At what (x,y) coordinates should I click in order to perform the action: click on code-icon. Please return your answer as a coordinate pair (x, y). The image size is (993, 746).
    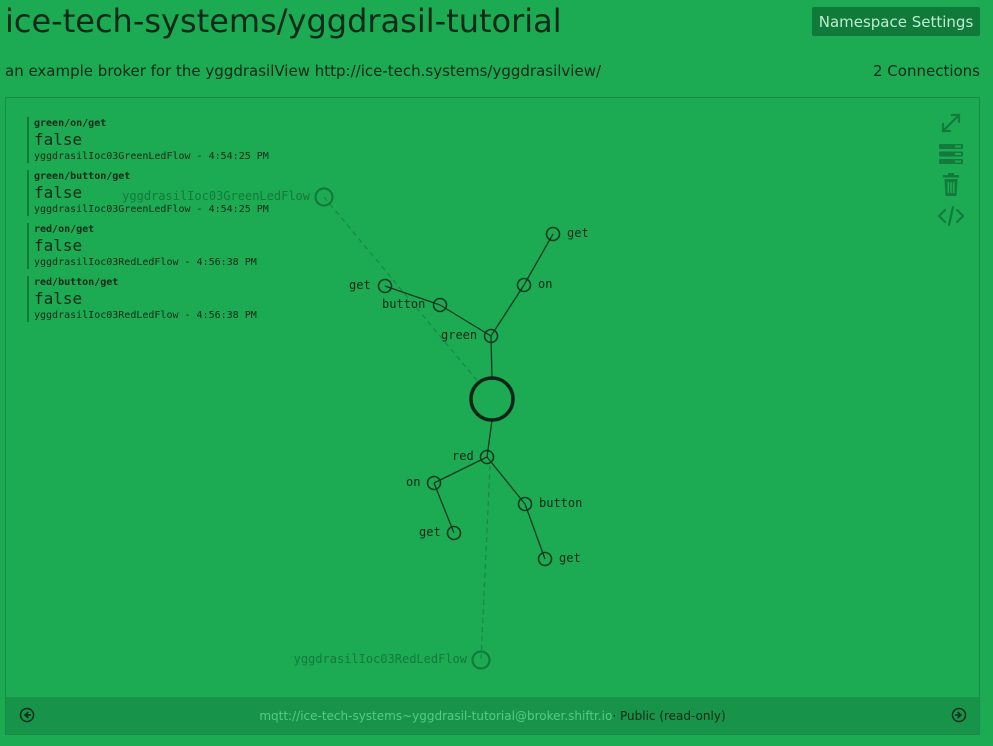
    Looking at the image, I should click on (951, 216).